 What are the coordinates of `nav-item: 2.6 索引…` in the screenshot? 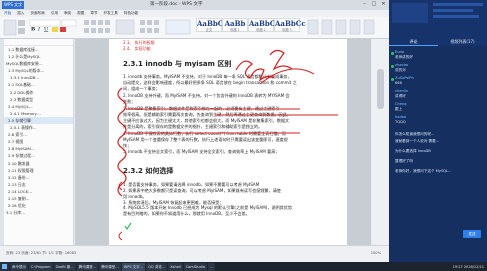 It's located at (38, 134).